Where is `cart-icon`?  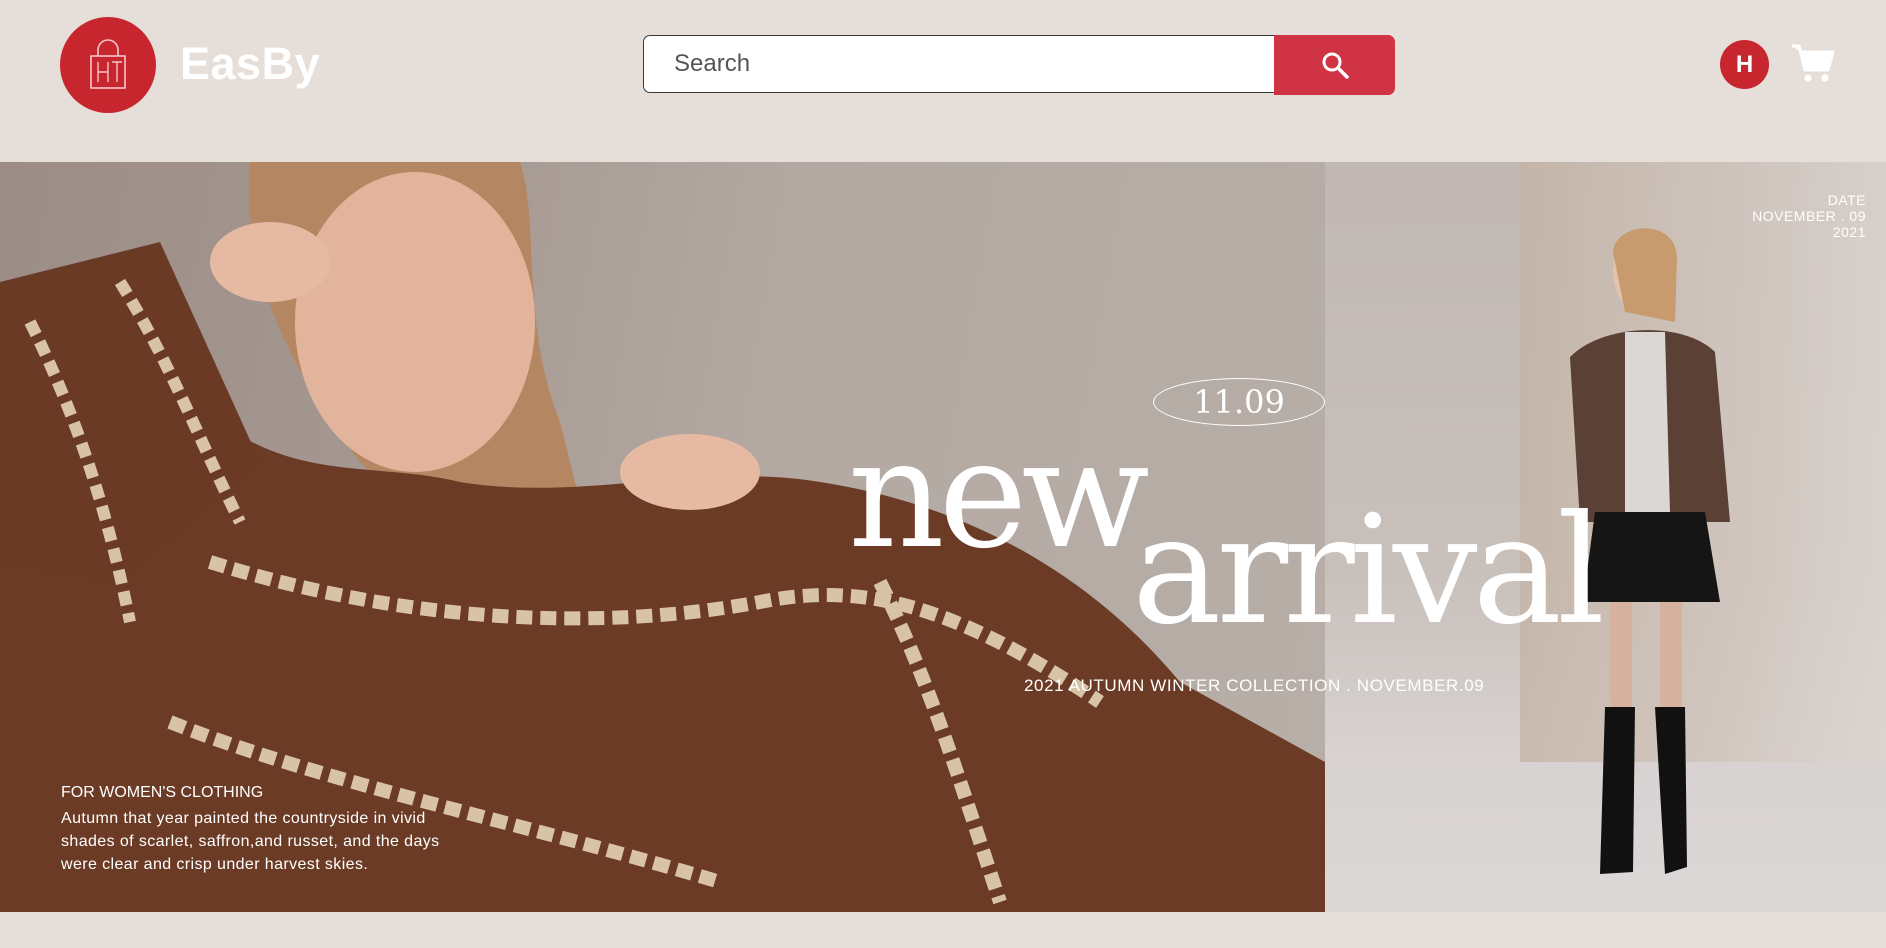 cart-icon is located at coordinates (1813, 63).